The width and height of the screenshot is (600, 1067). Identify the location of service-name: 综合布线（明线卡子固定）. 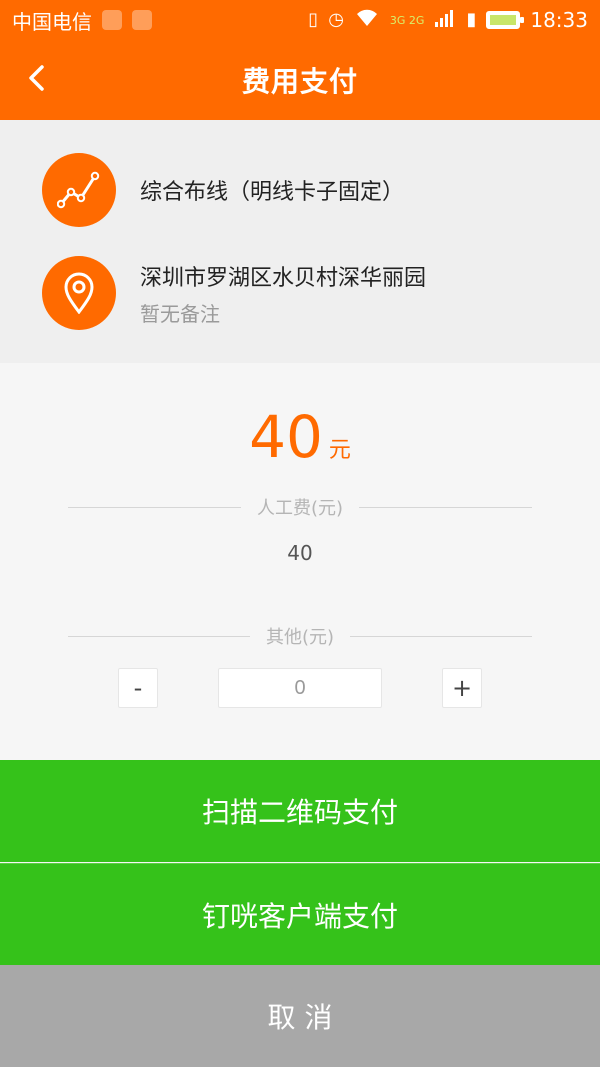
(272, 192).